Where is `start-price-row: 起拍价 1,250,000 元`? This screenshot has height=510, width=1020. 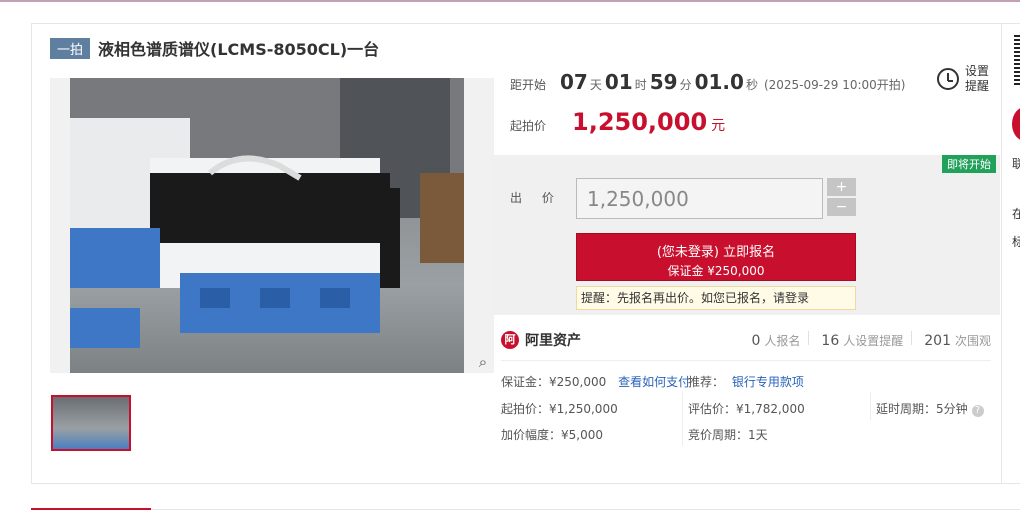 start-price-row: 起拍价 1,250,000 元 is located at coordinates (617, 122).